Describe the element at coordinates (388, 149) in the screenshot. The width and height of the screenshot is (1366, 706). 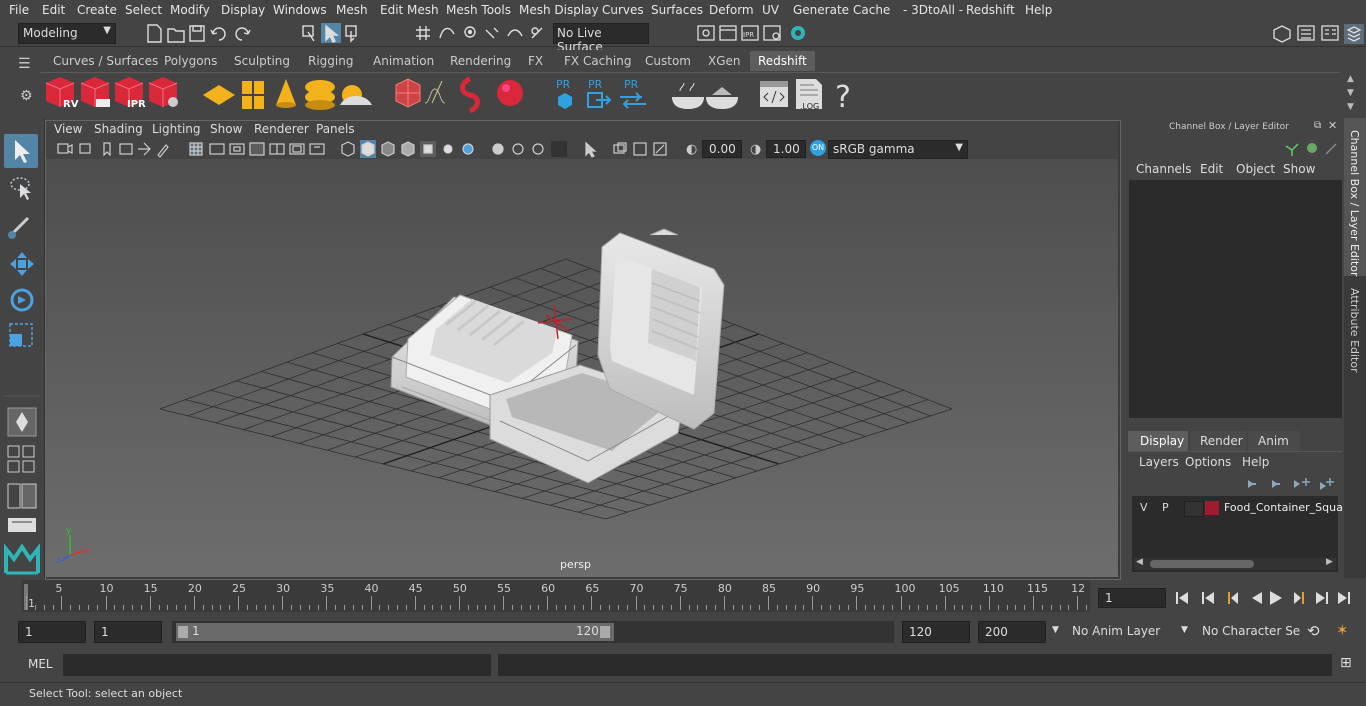
I see `wireframe-on-shaded-icon` at that location.